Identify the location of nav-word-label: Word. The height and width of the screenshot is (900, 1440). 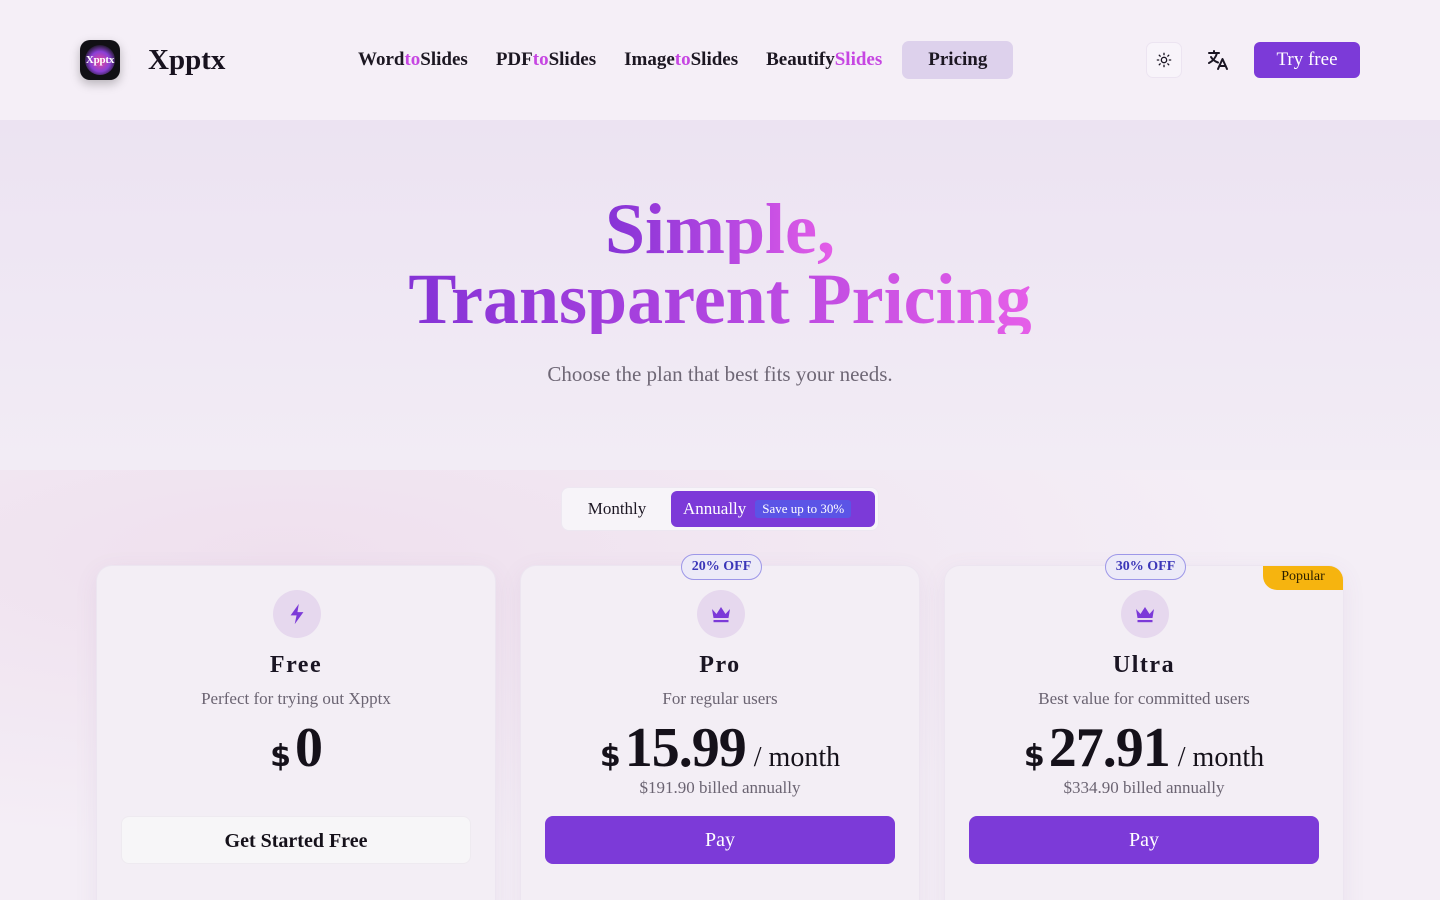
(381, 59).